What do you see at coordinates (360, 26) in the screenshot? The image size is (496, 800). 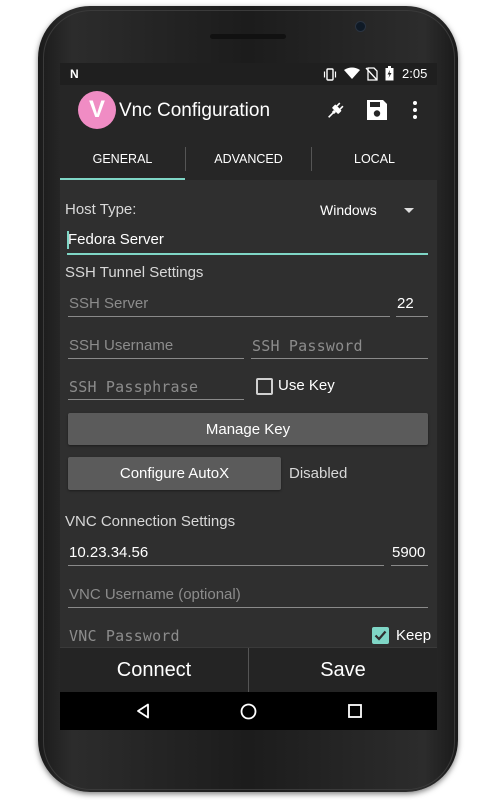 I see `front-camera` at bounding box center [360, 26].